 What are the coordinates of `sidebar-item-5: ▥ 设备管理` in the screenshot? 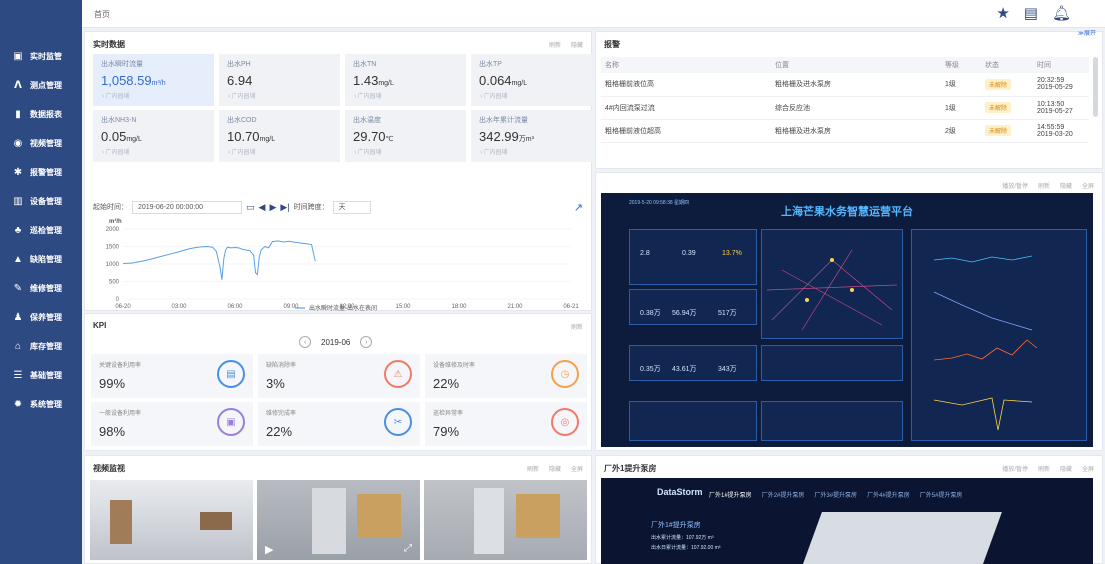 It's located at (41, 201).